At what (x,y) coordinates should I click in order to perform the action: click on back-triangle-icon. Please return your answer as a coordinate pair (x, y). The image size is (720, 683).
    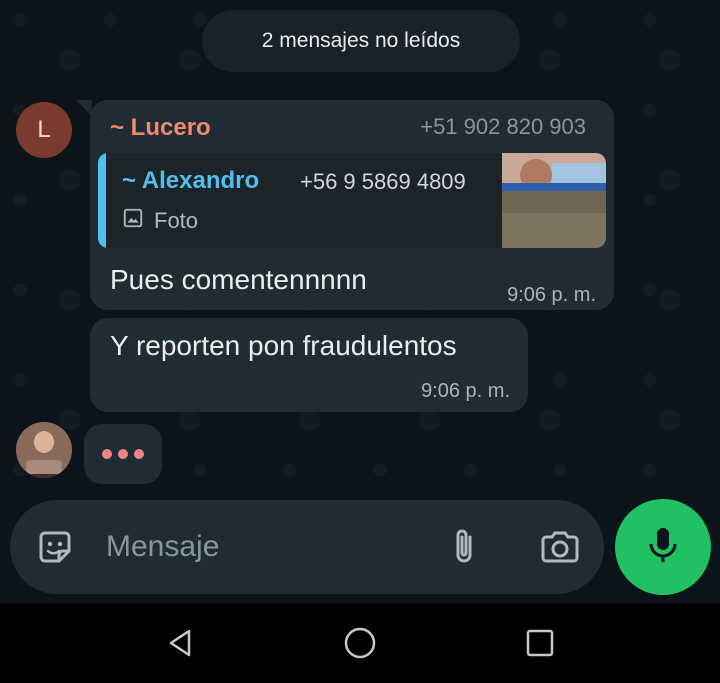
    Looking at the image, I should click on (180, 643).